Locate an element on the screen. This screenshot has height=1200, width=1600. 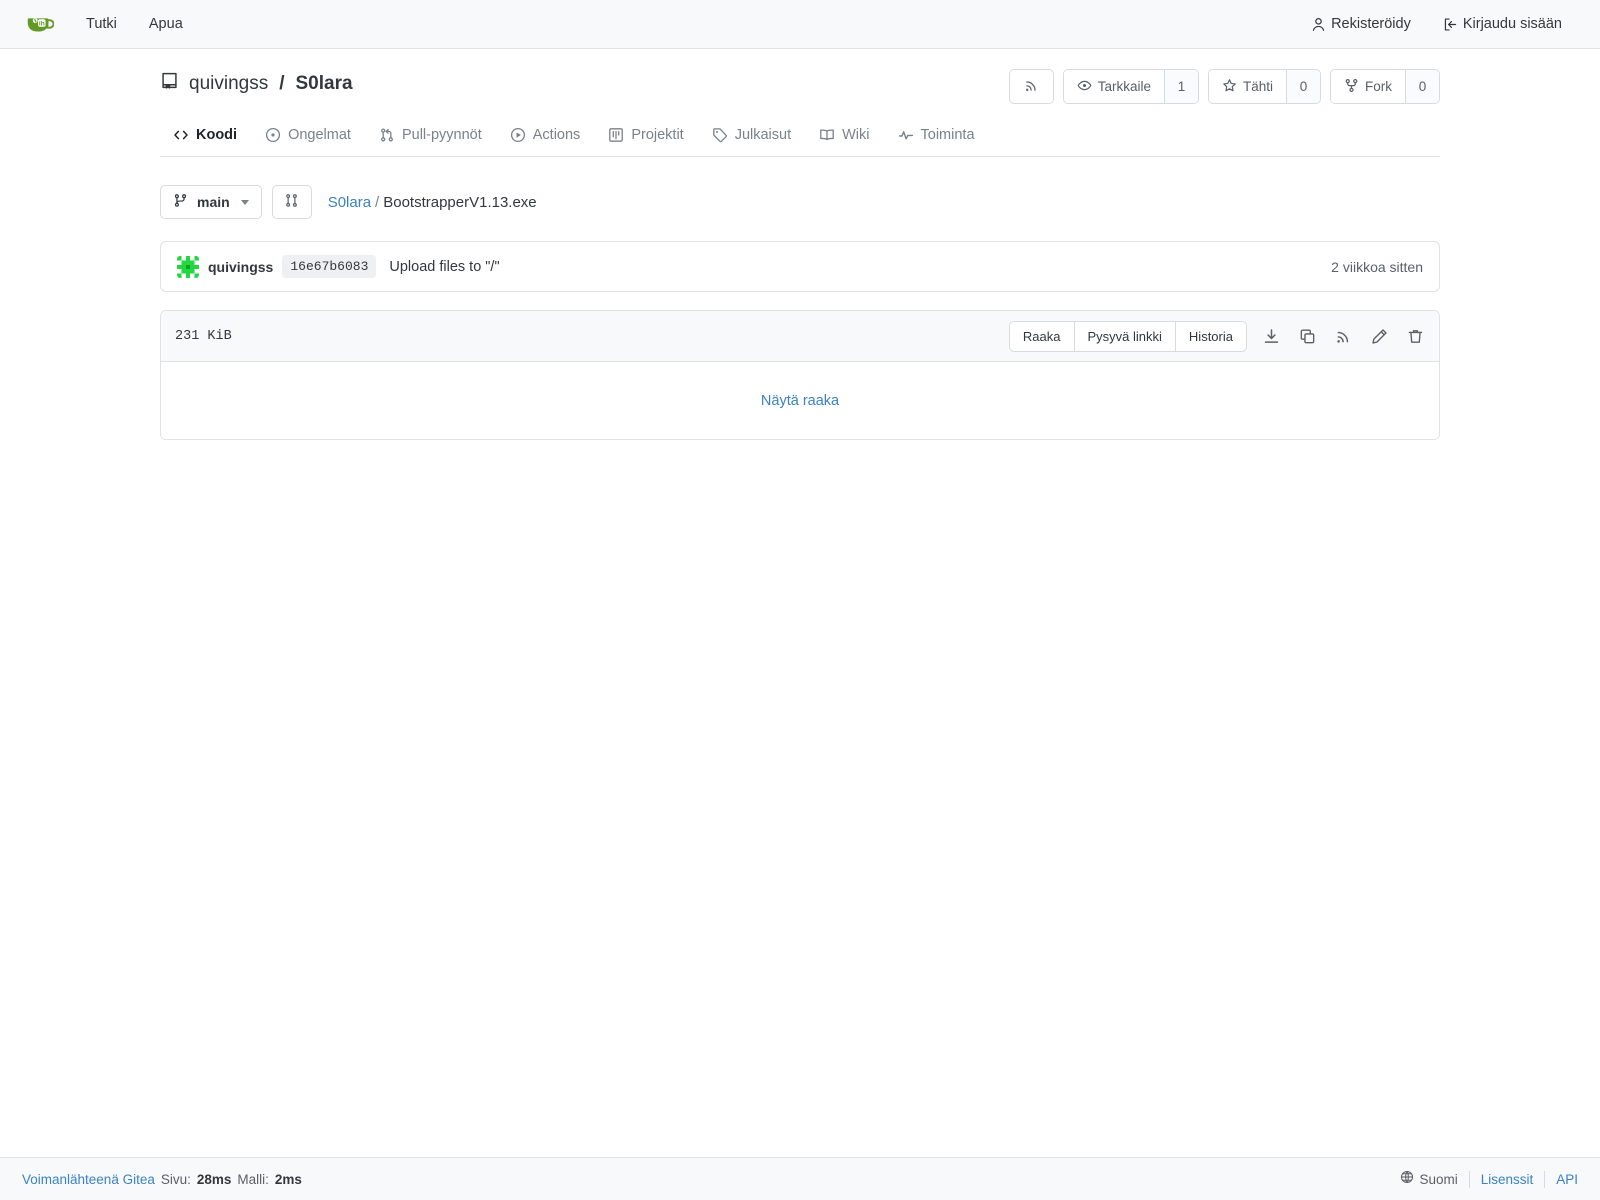
file-icon-buttons is located at coordinates (1343, 336).